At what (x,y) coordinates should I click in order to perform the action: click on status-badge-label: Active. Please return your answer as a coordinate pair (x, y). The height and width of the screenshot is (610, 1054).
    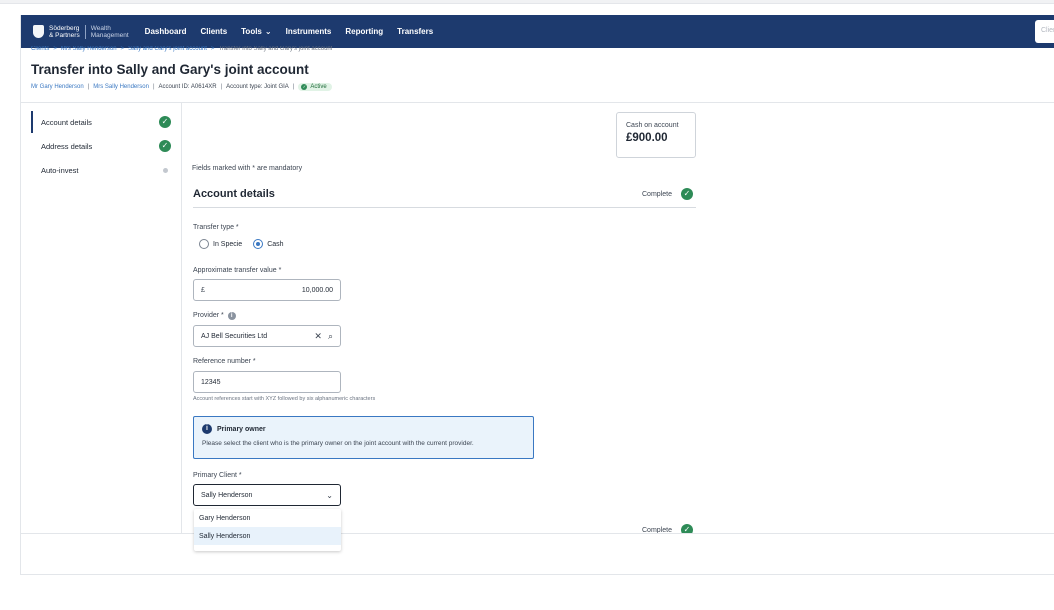
    Looking at the image, I should click on (318, 87).